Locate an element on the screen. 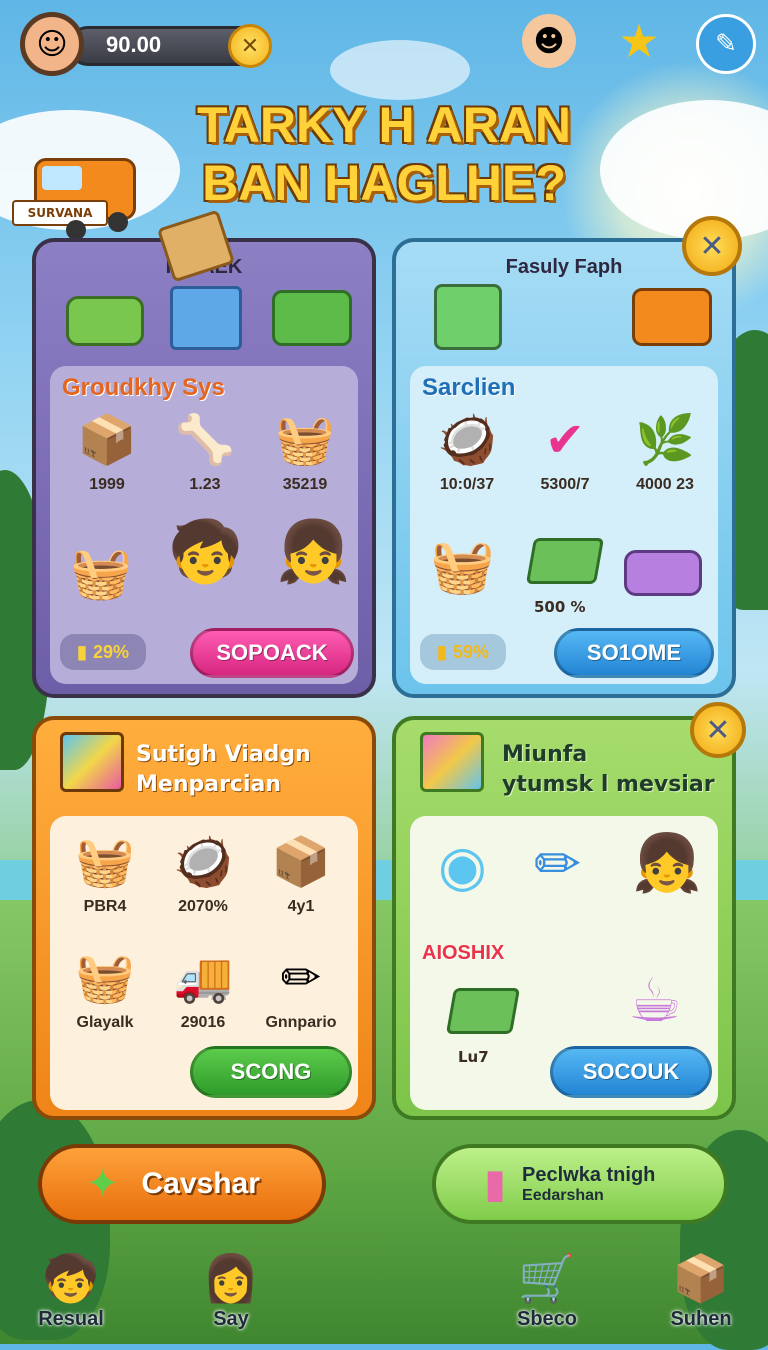 The image size is (768, 1350). item-label: Lu7 is located at coordinates (473, 1057).